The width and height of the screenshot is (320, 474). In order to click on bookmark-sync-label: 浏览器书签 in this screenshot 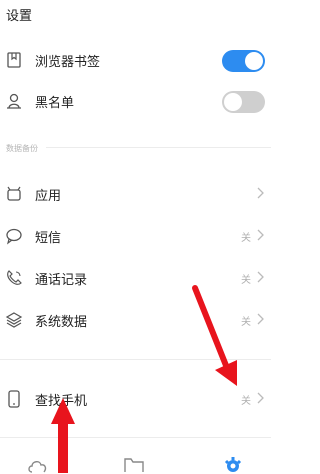, I will do `click(68, 62)`.